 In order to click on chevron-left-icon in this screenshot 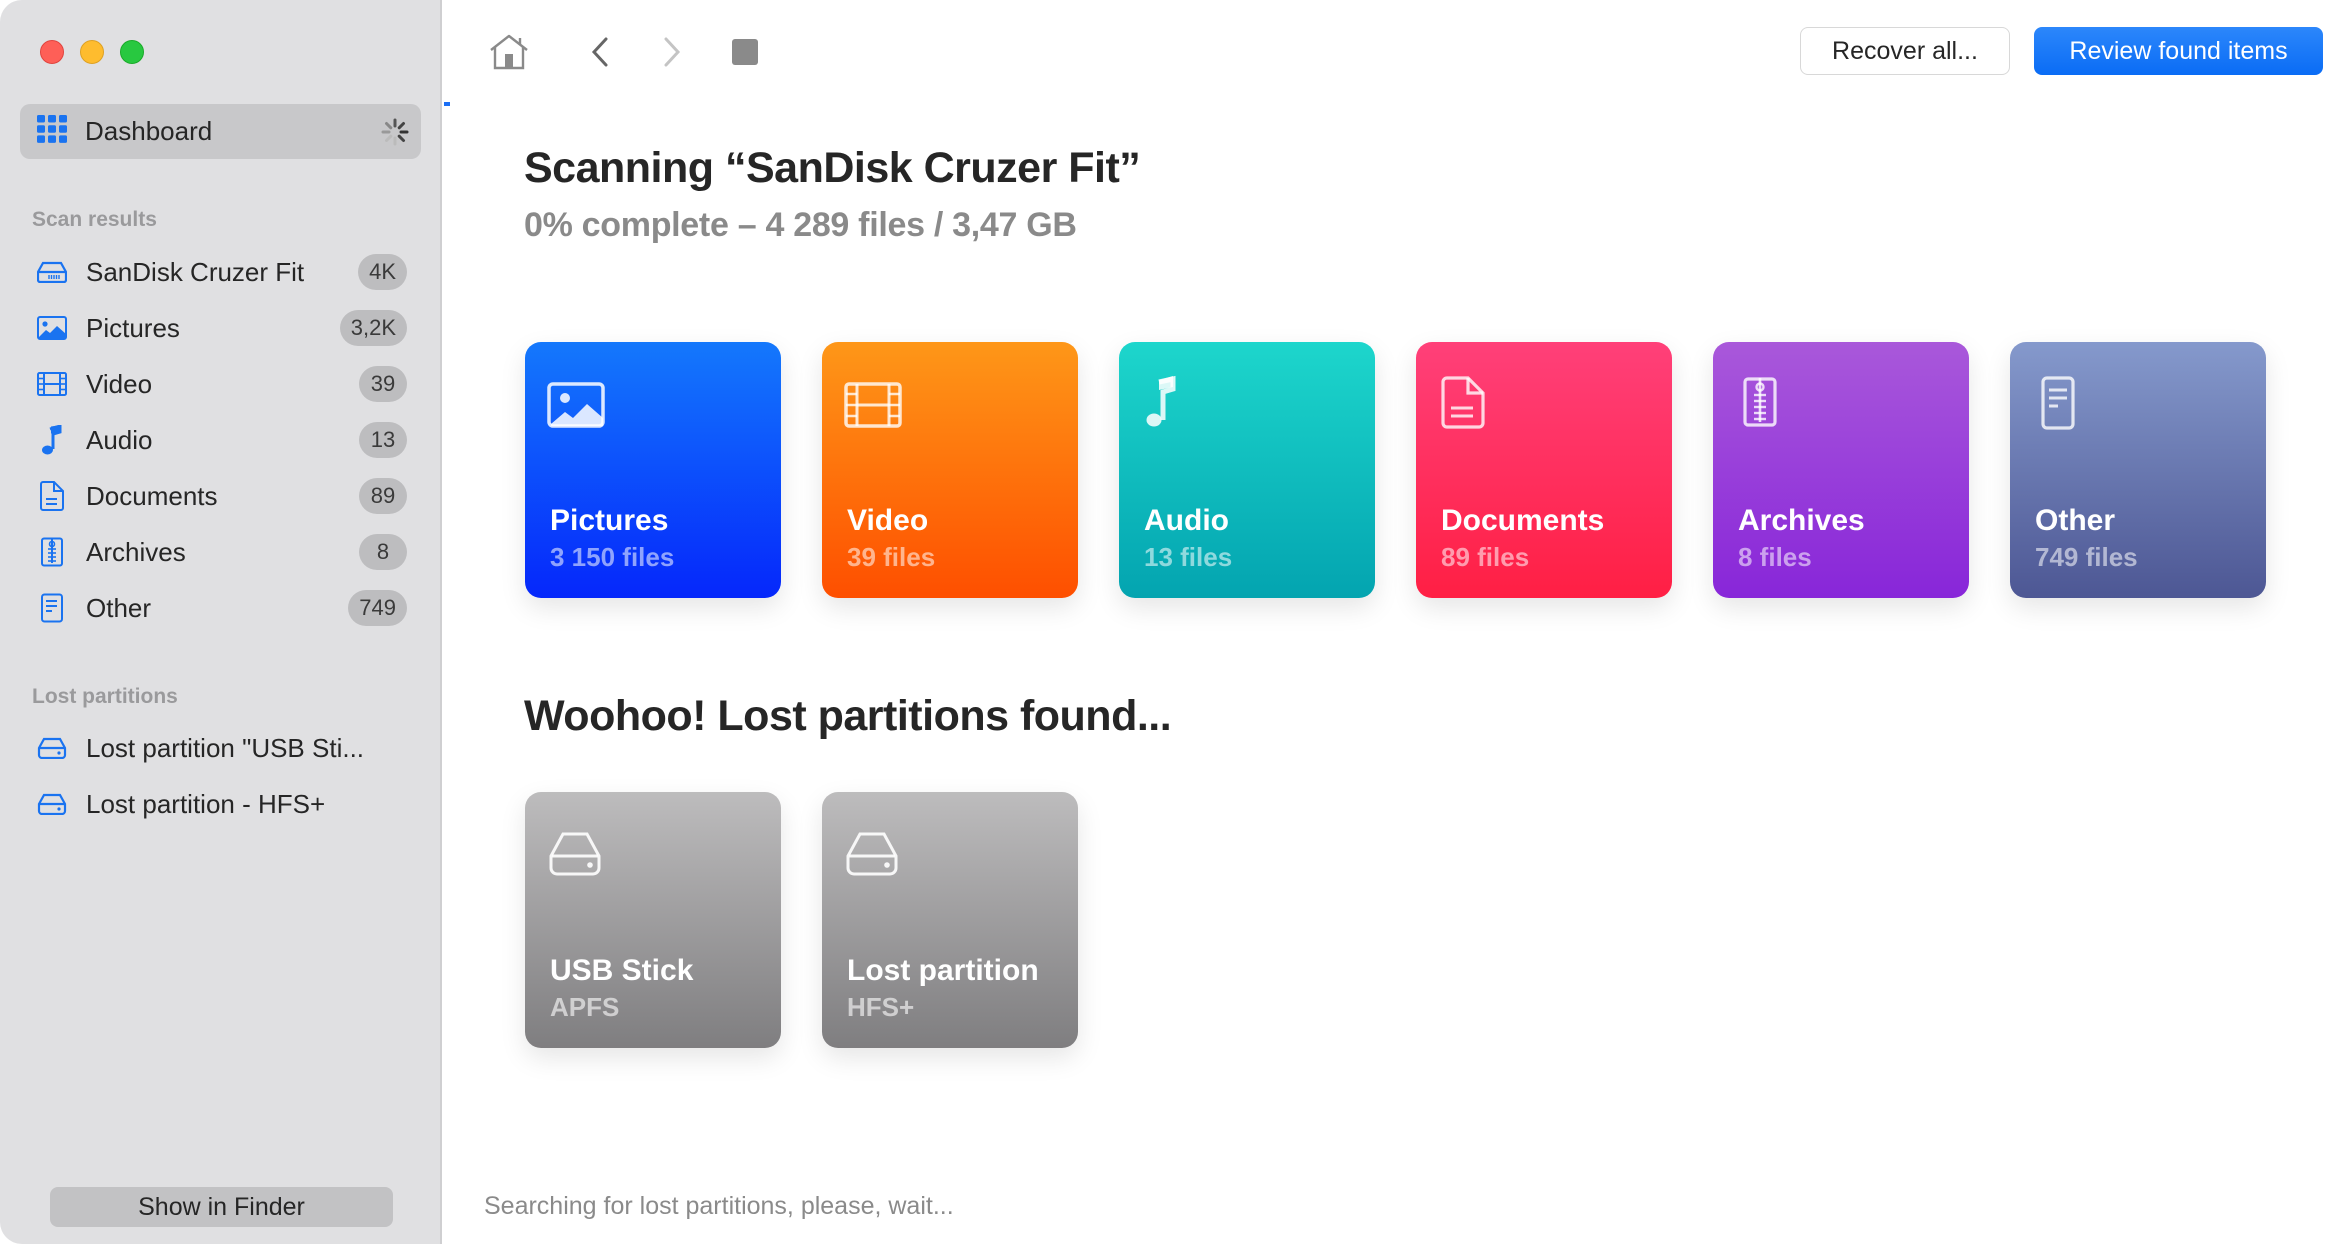, I will do `click(599, 52)`.